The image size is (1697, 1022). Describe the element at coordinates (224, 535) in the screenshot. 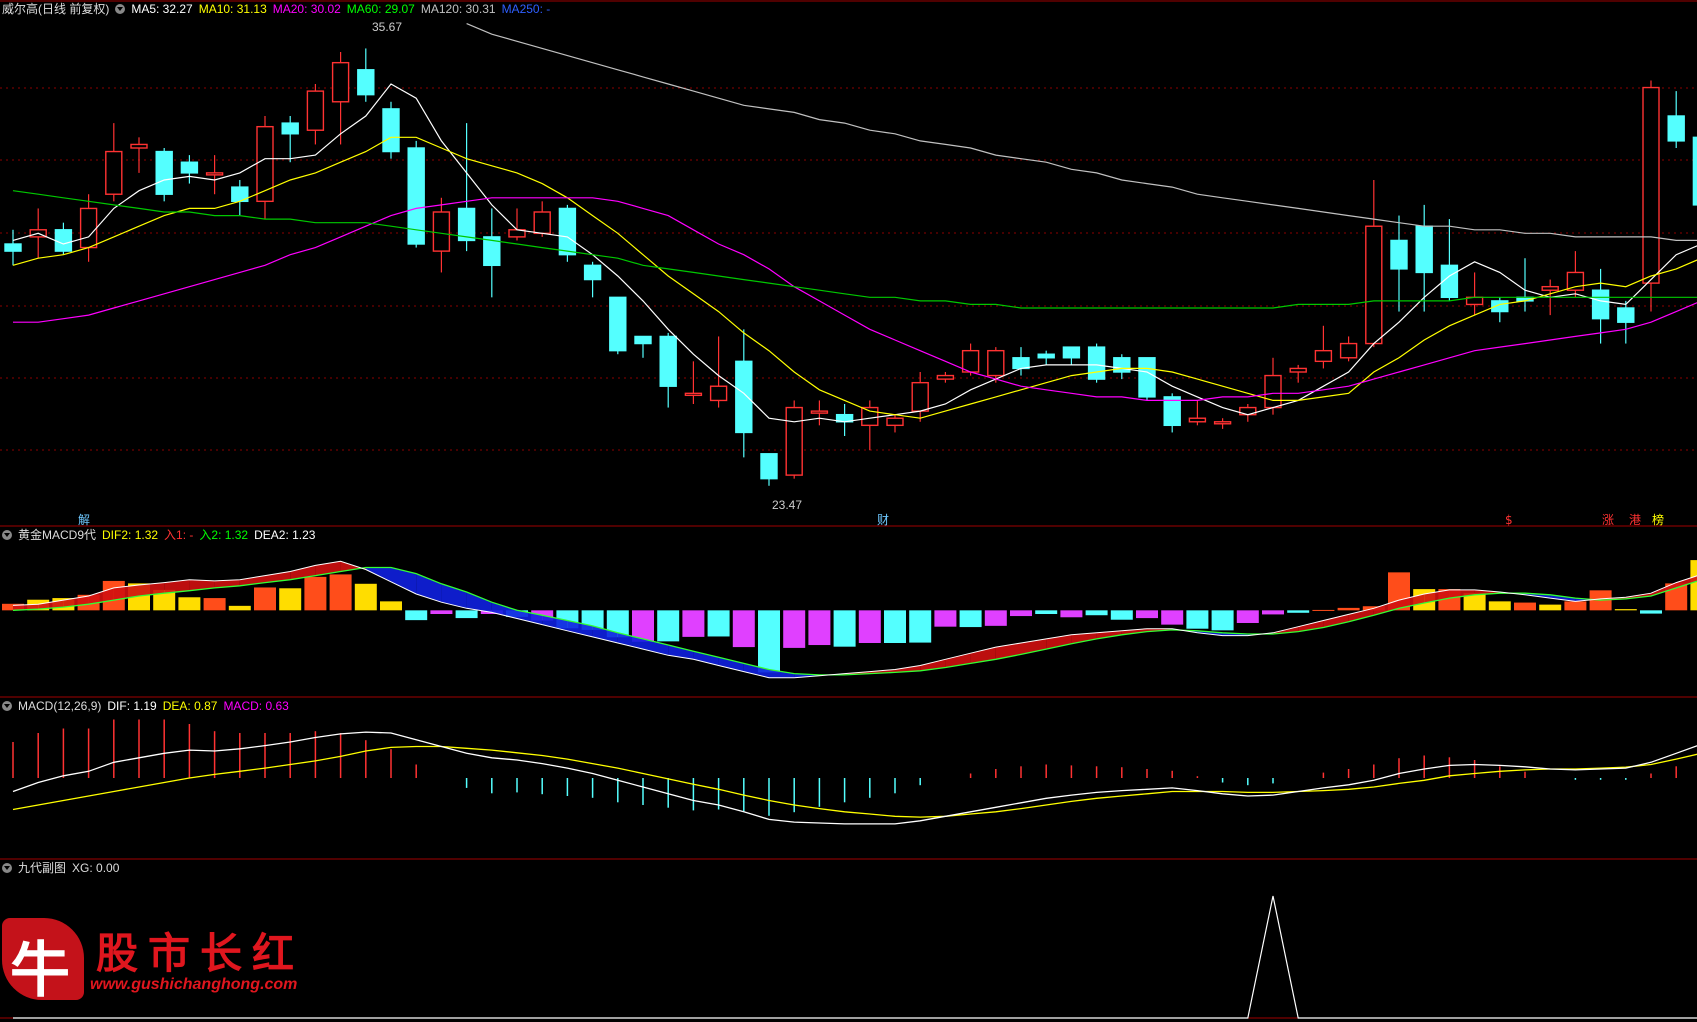

I see `ru2-value: 入2: 1.32` at that location.